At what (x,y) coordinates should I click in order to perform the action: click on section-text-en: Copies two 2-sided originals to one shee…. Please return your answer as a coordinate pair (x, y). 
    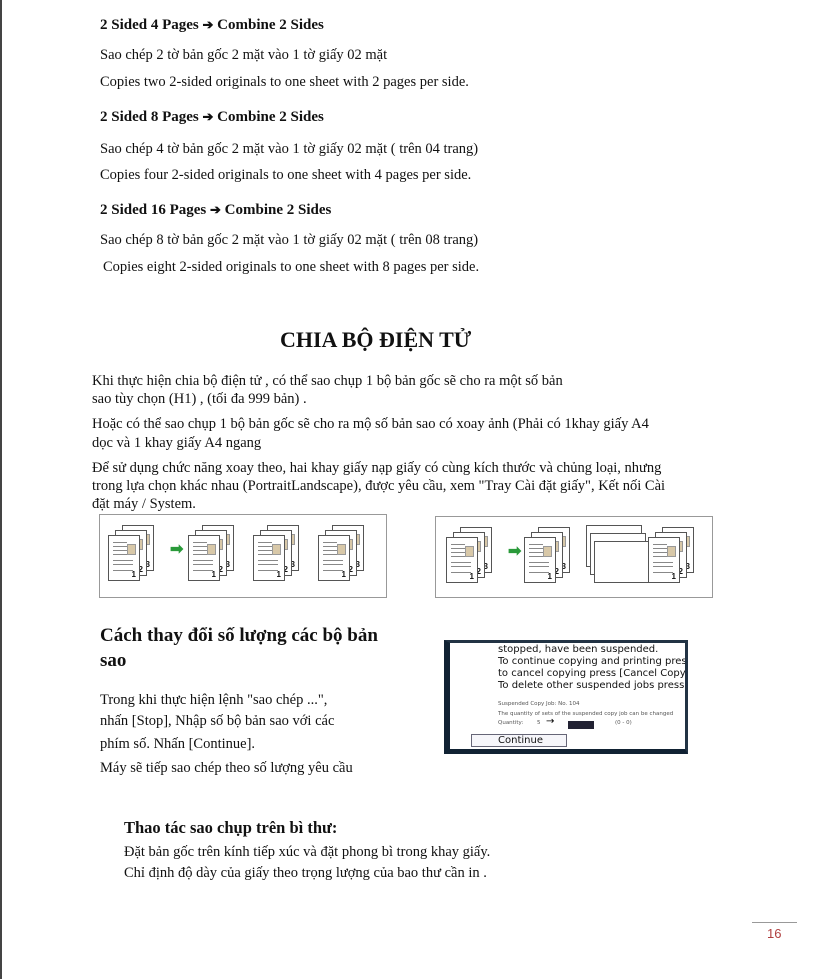
    Looking at the image, I should click on (284, 82).